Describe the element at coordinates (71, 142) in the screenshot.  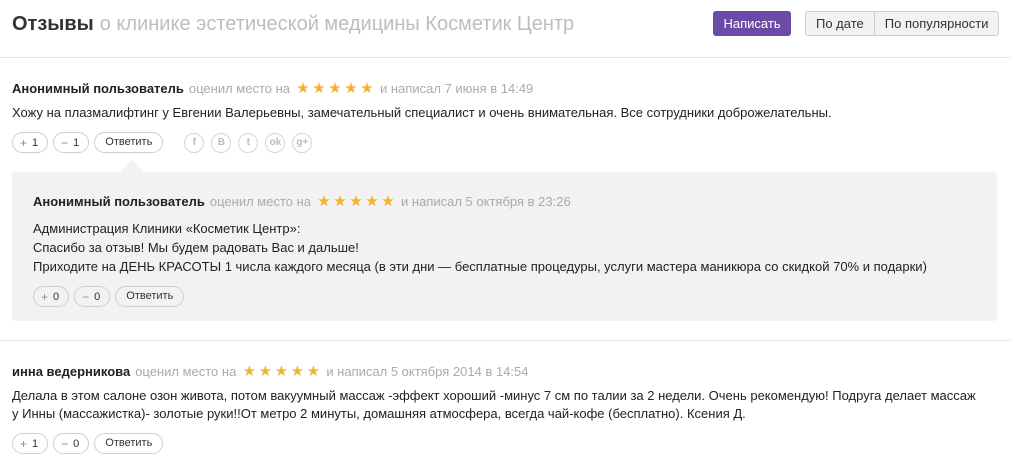
I see `dislike-button: −1` at that location.